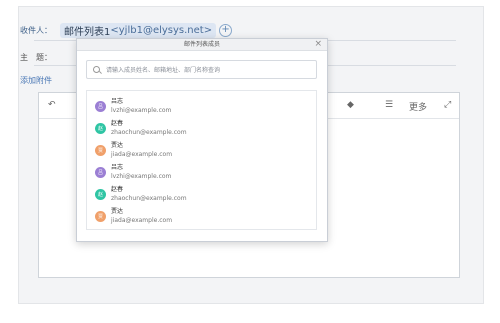 This screenshot has height=323, width=500. I want to click on modal-header: 邮件列表成员 ×, so click(202, 45).